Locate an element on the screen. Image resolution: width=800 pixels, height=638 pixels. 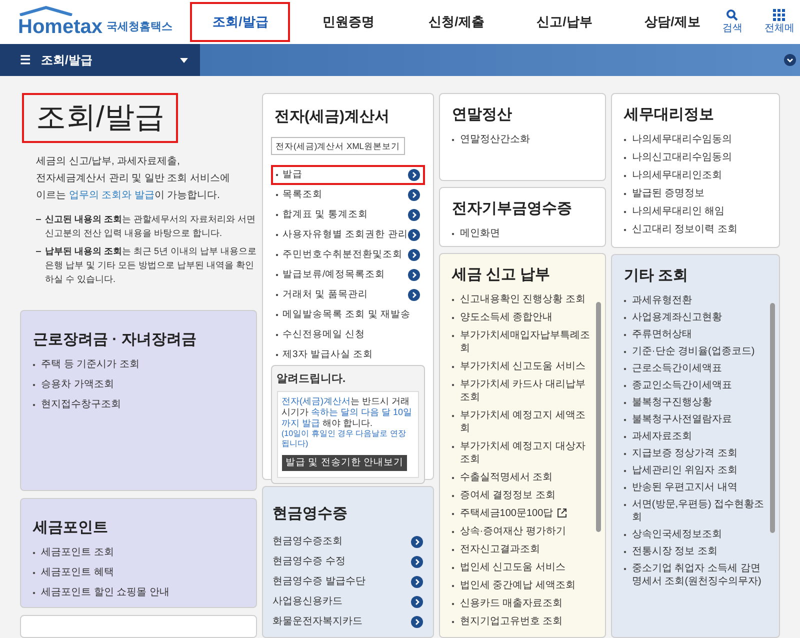
menu-link: 연말정산간소화 is located at coordinates (495, 139).